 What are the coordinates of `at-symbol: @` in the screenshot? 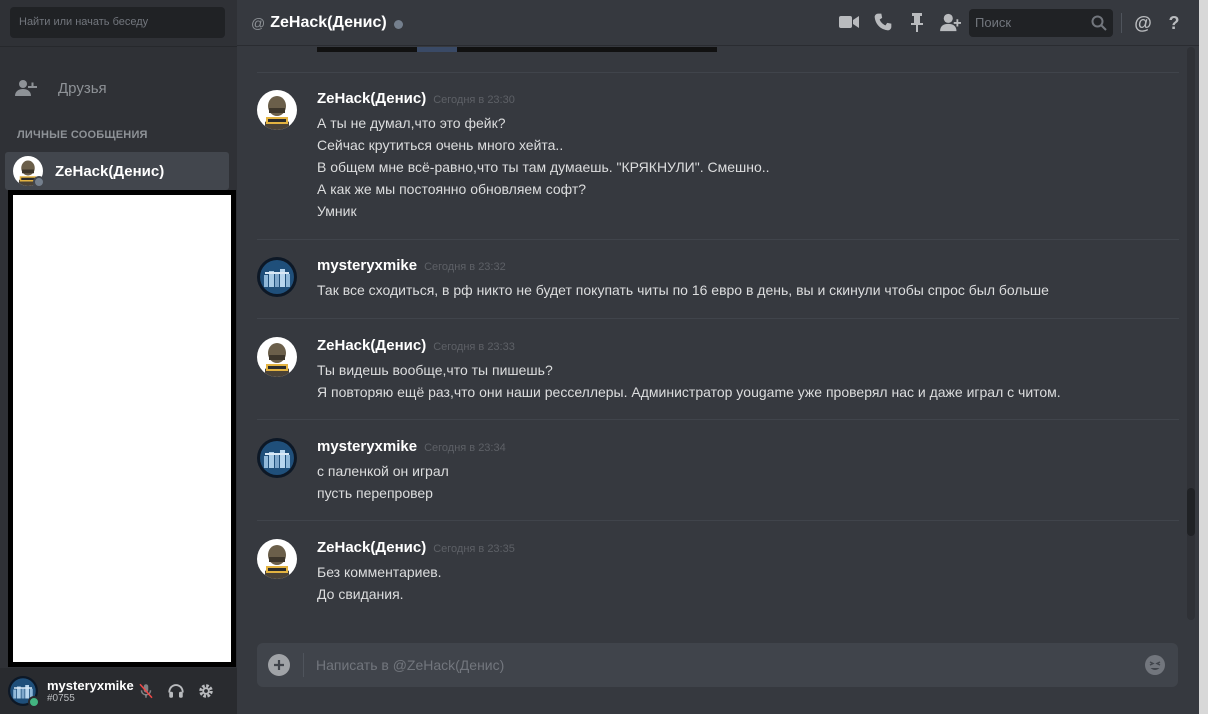 It's located at (258, 22).